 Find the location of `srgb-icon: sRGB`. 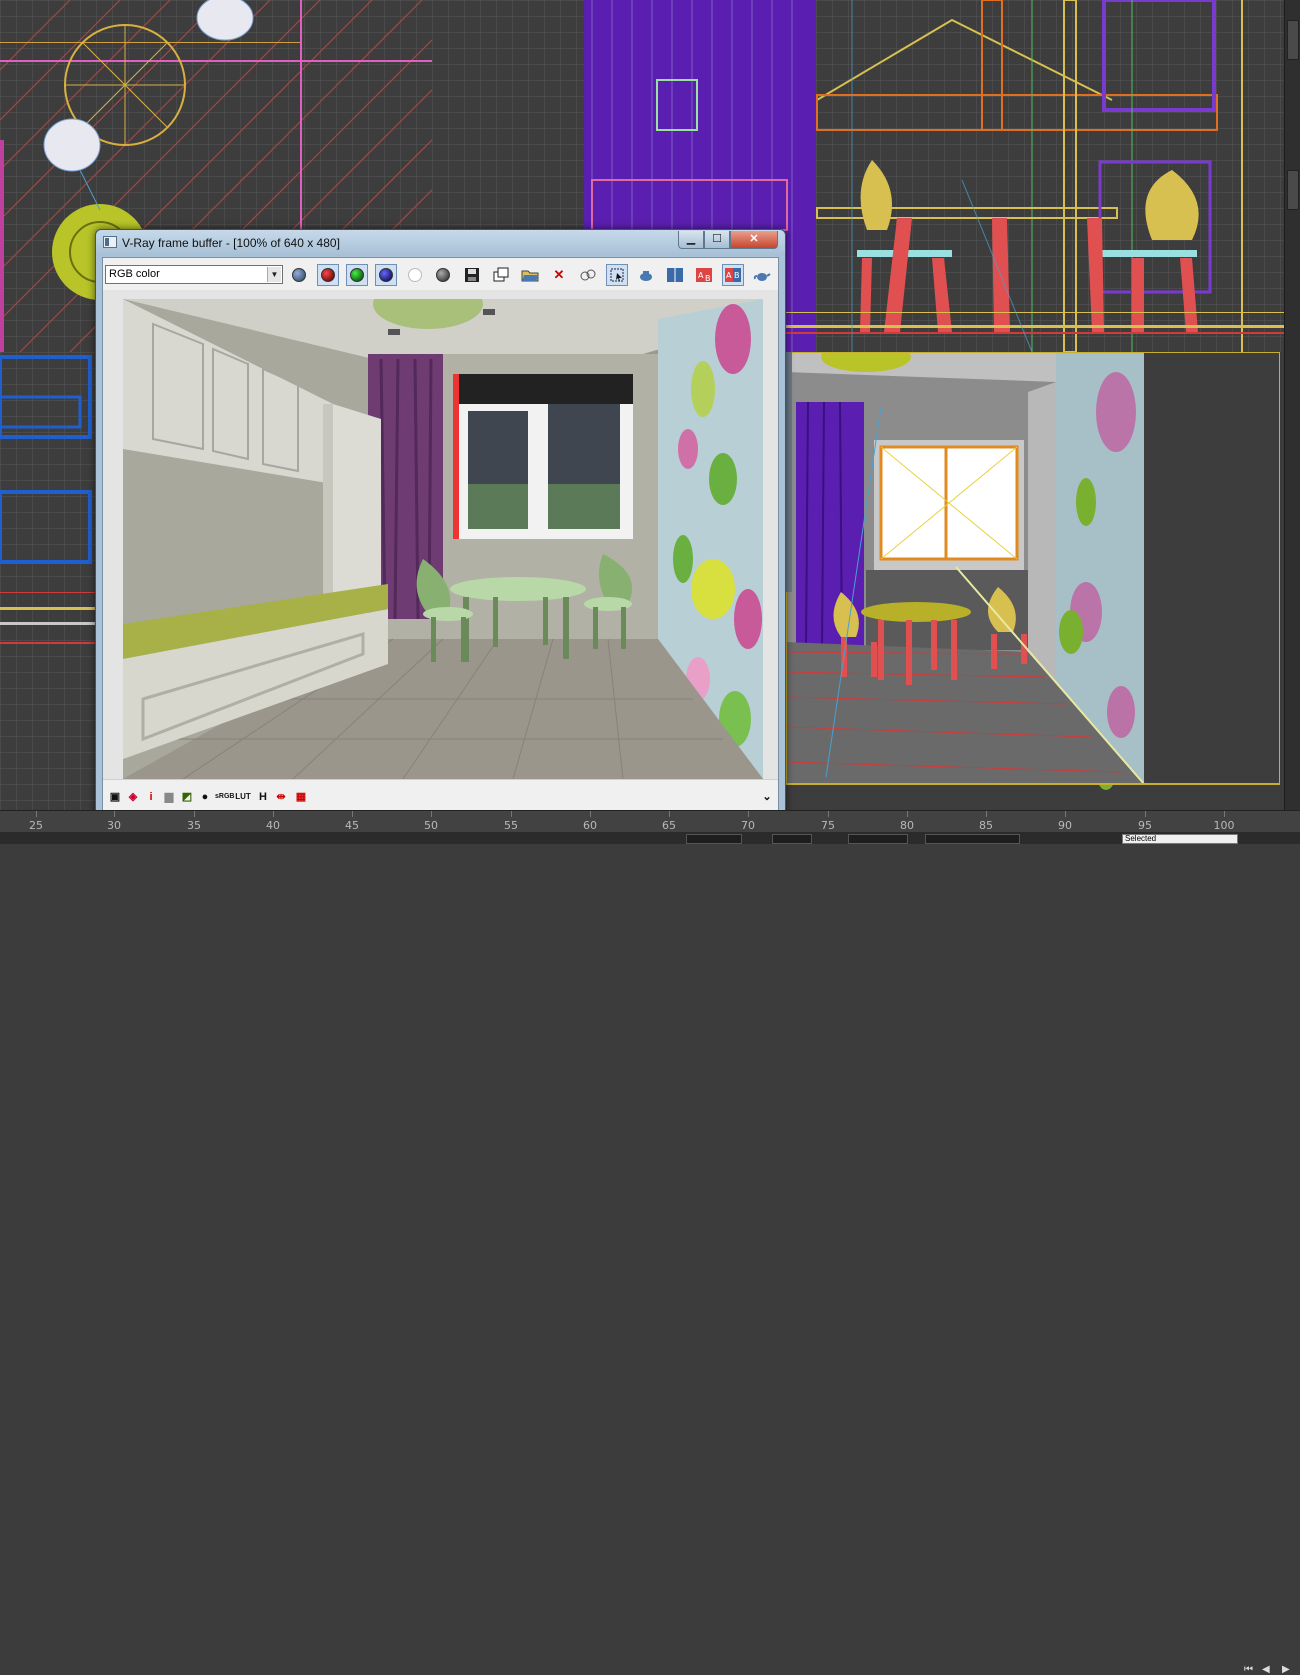

srgb-icon: sRGB is located at coordinates (224, 797).